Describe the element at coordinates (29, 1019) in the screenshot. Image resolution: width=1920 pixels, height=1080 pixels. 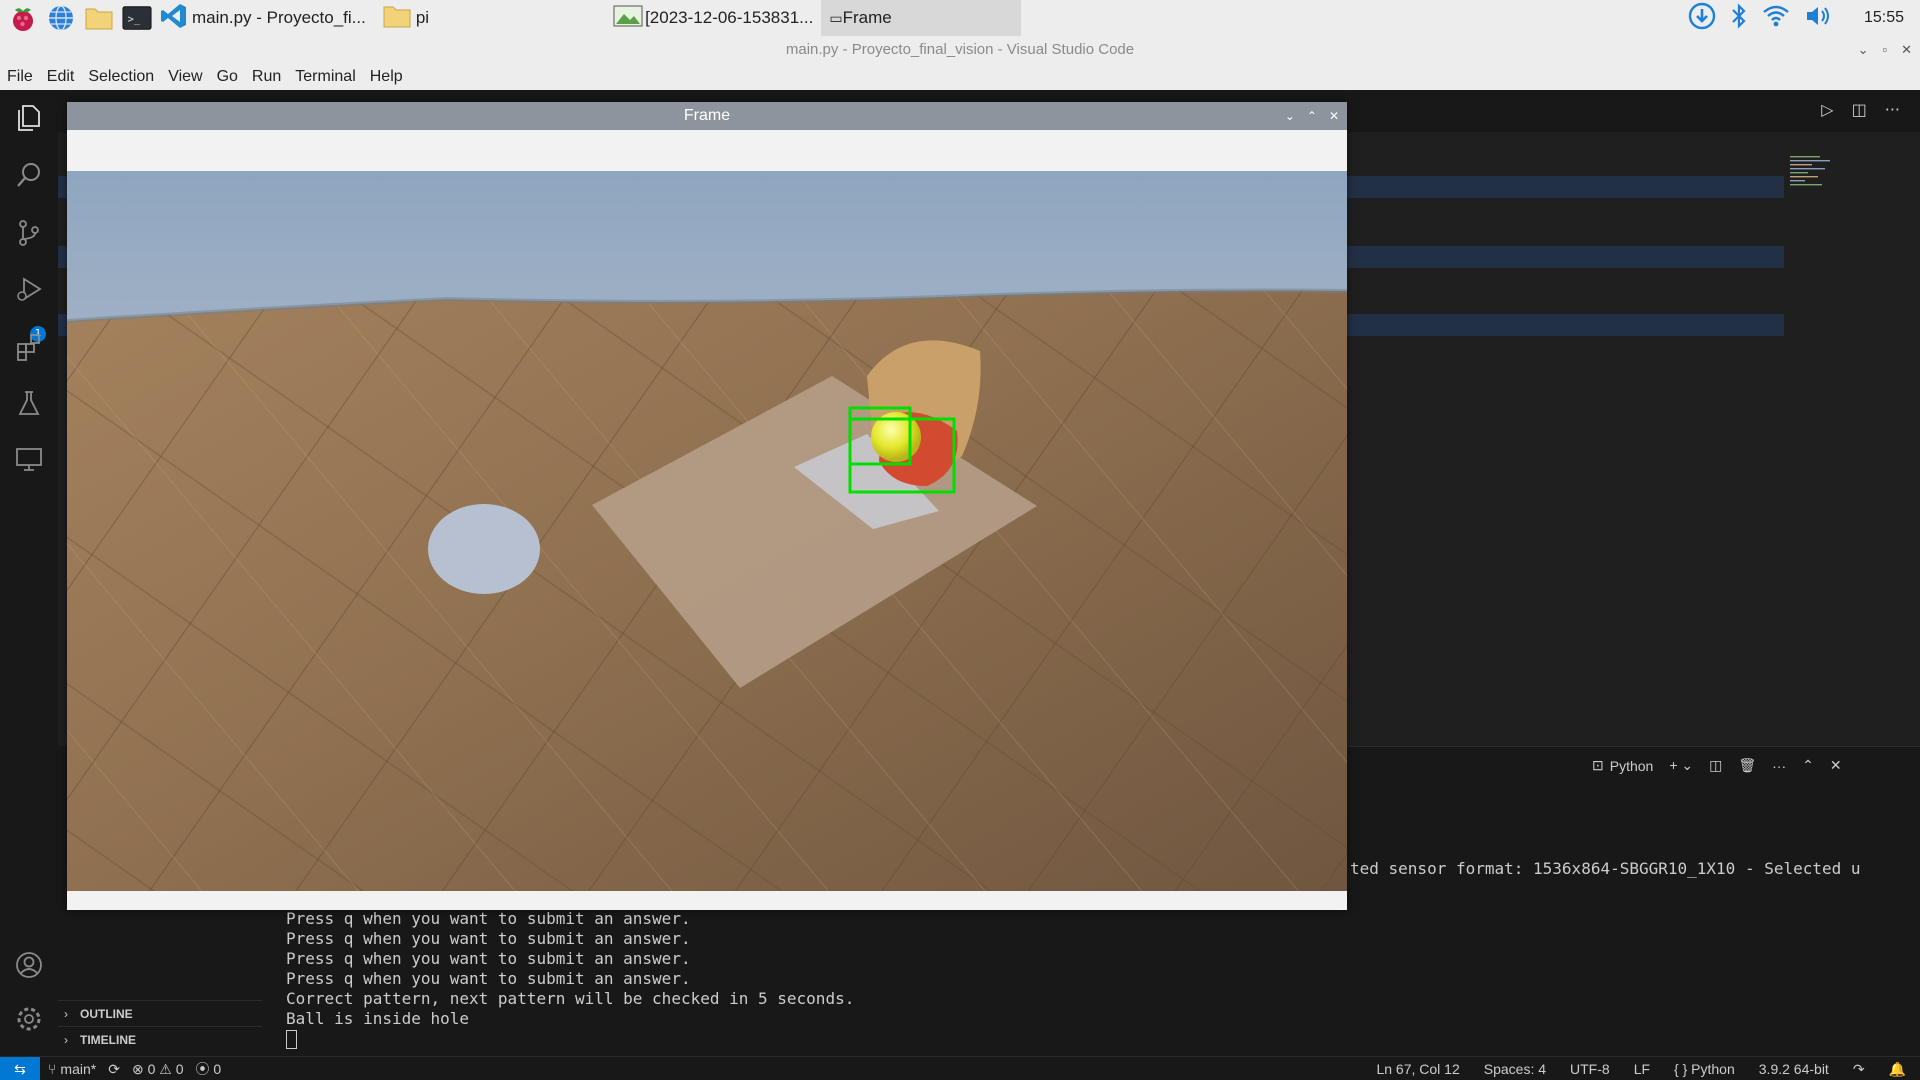
I see `settings-gear-icon` at that location.